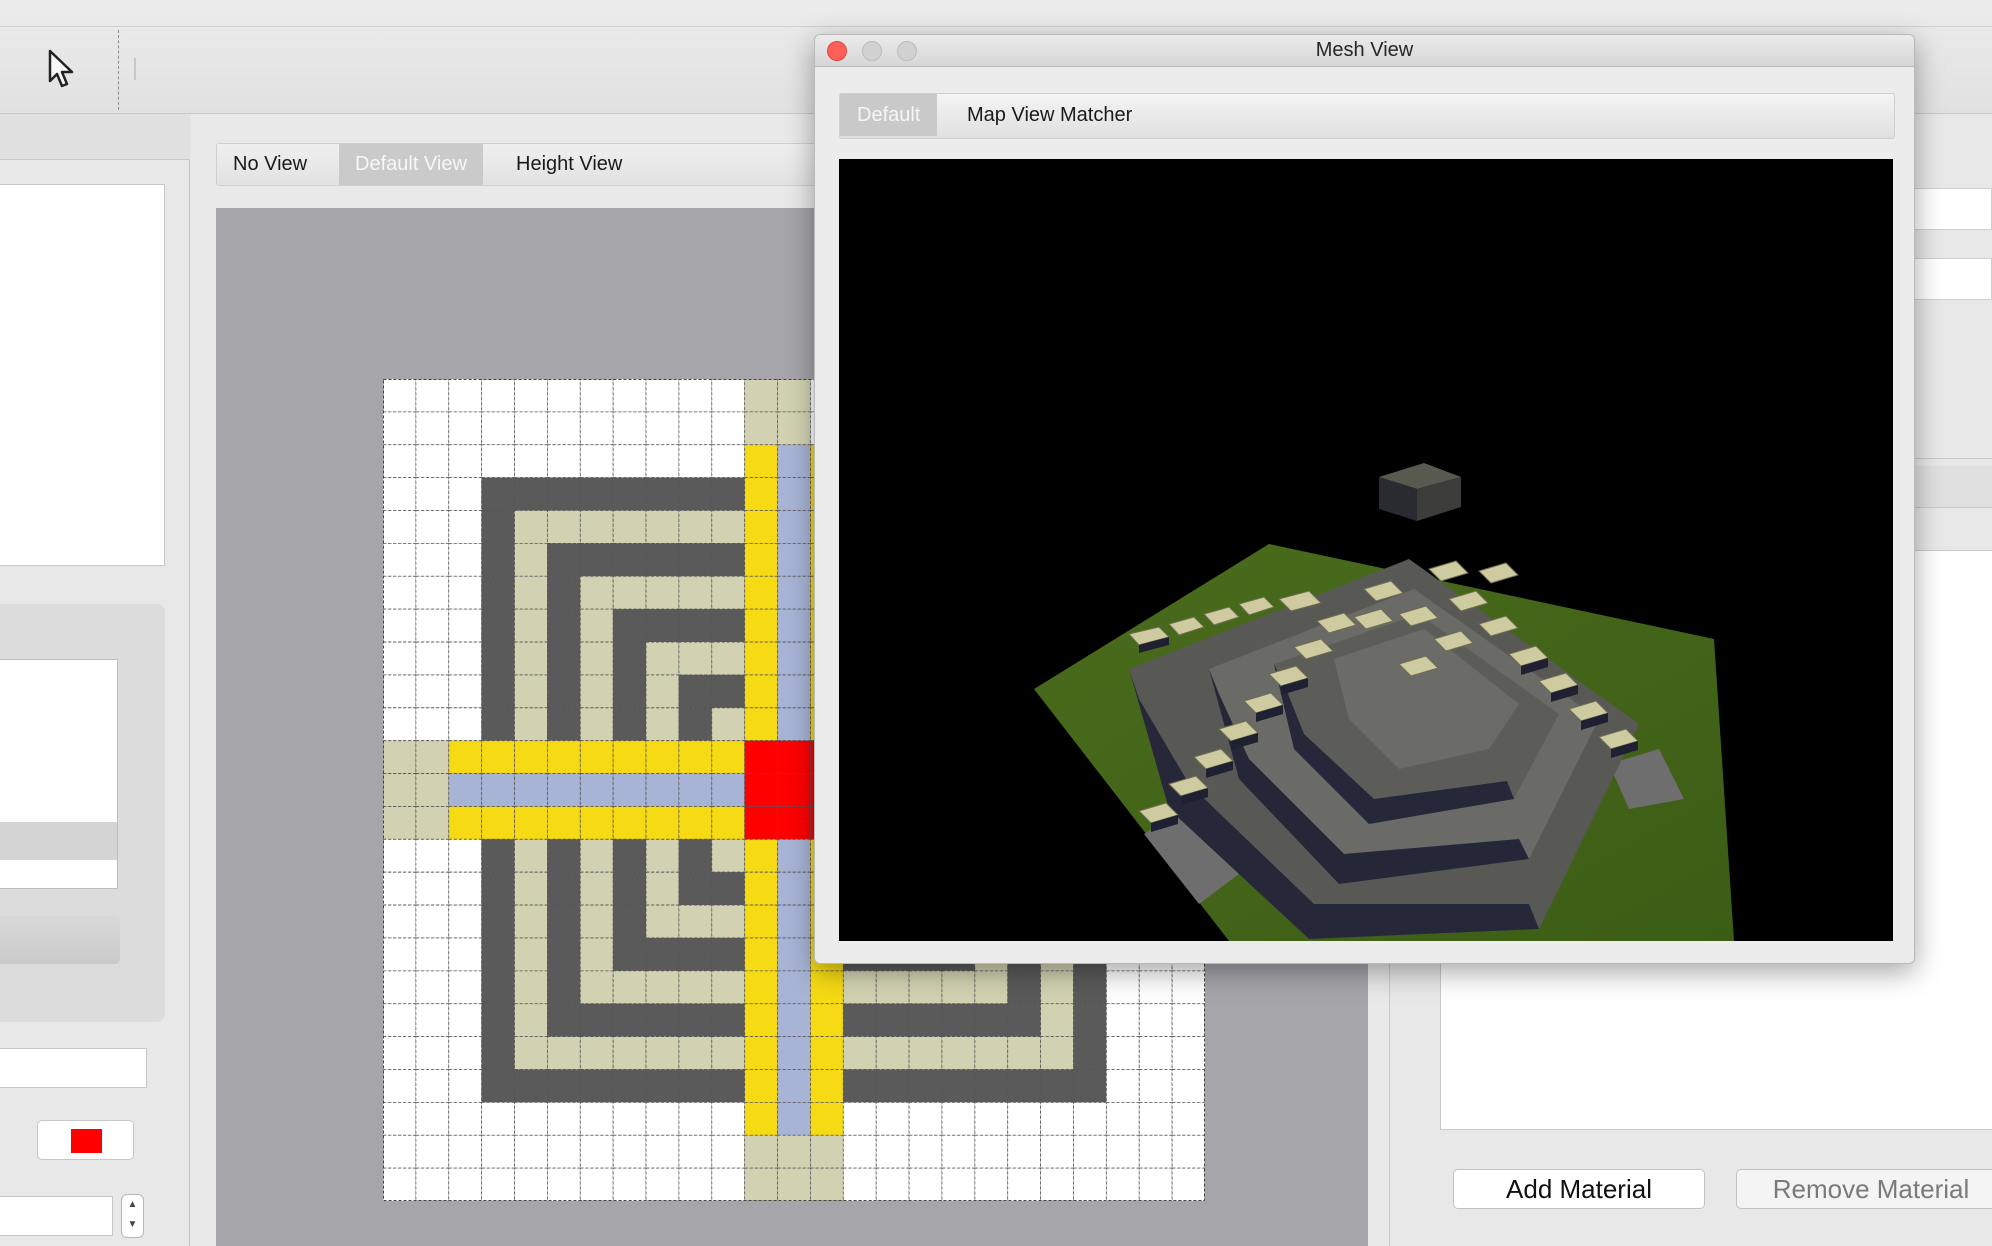 Image resolution: width=1992 pixels, height=1246 pixels. What do you see at coordinates (56, 1216) in the screenshot?
I see `value-spinbox` at bounding box center [56, 1216].